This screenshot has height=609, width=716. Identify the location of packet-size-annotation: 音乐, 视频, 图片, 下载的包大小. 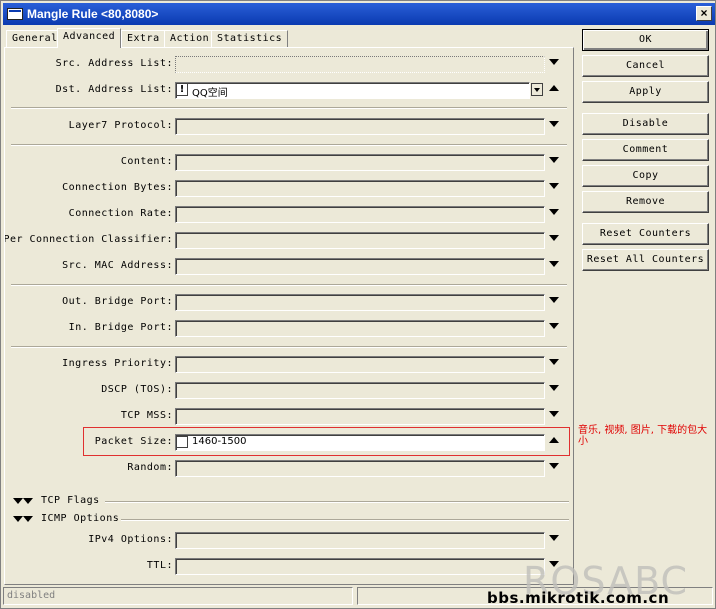
(643, 436).